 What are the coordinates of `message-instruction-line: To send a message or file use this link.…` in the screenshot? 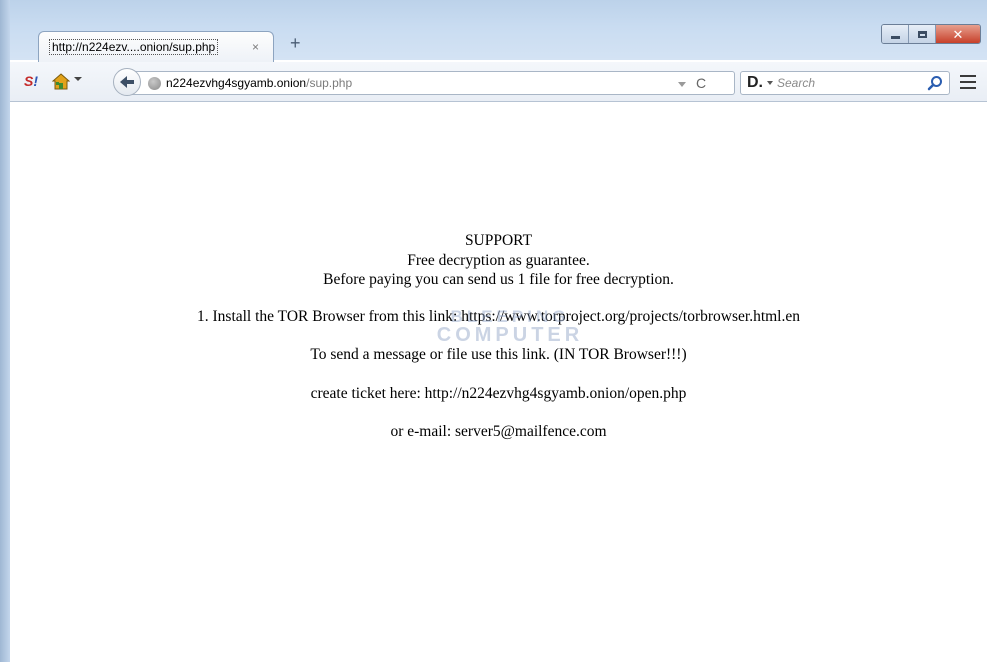 It's located at (498, 354).